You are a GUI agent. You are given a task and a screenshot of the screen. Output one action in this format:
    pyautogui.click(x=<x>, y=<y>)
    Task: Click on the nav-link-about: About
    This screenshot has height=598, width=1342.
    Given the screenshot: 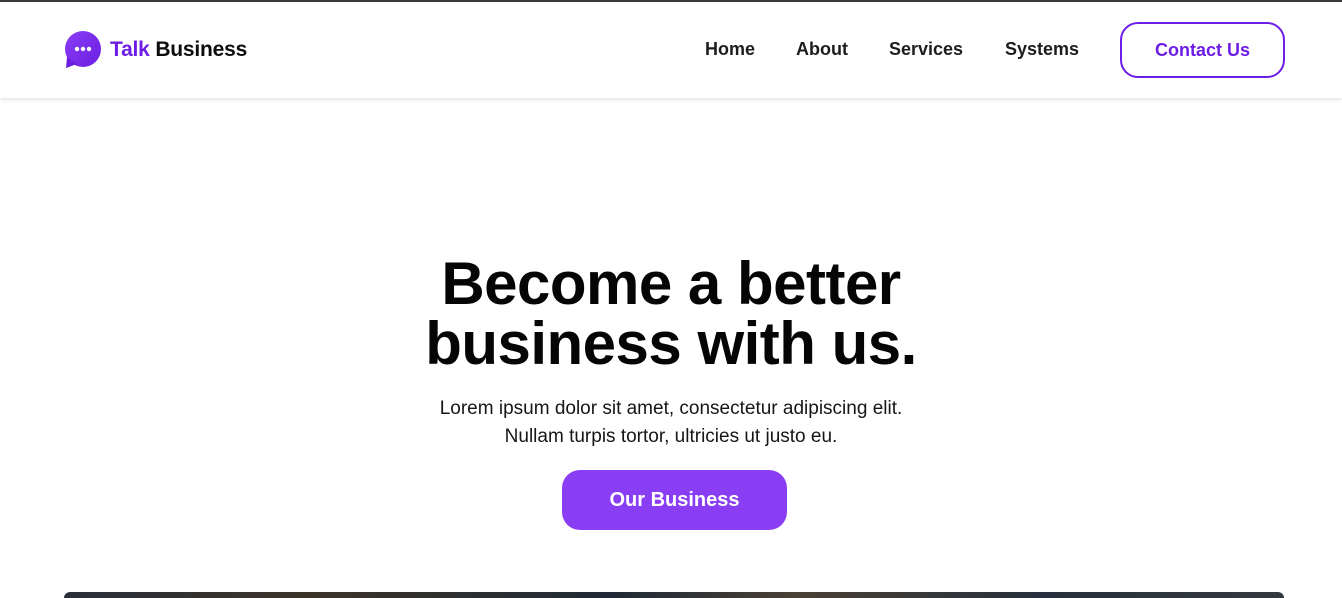 What is the action you would take?
    pyautogui.click(x=822, y=49)
    